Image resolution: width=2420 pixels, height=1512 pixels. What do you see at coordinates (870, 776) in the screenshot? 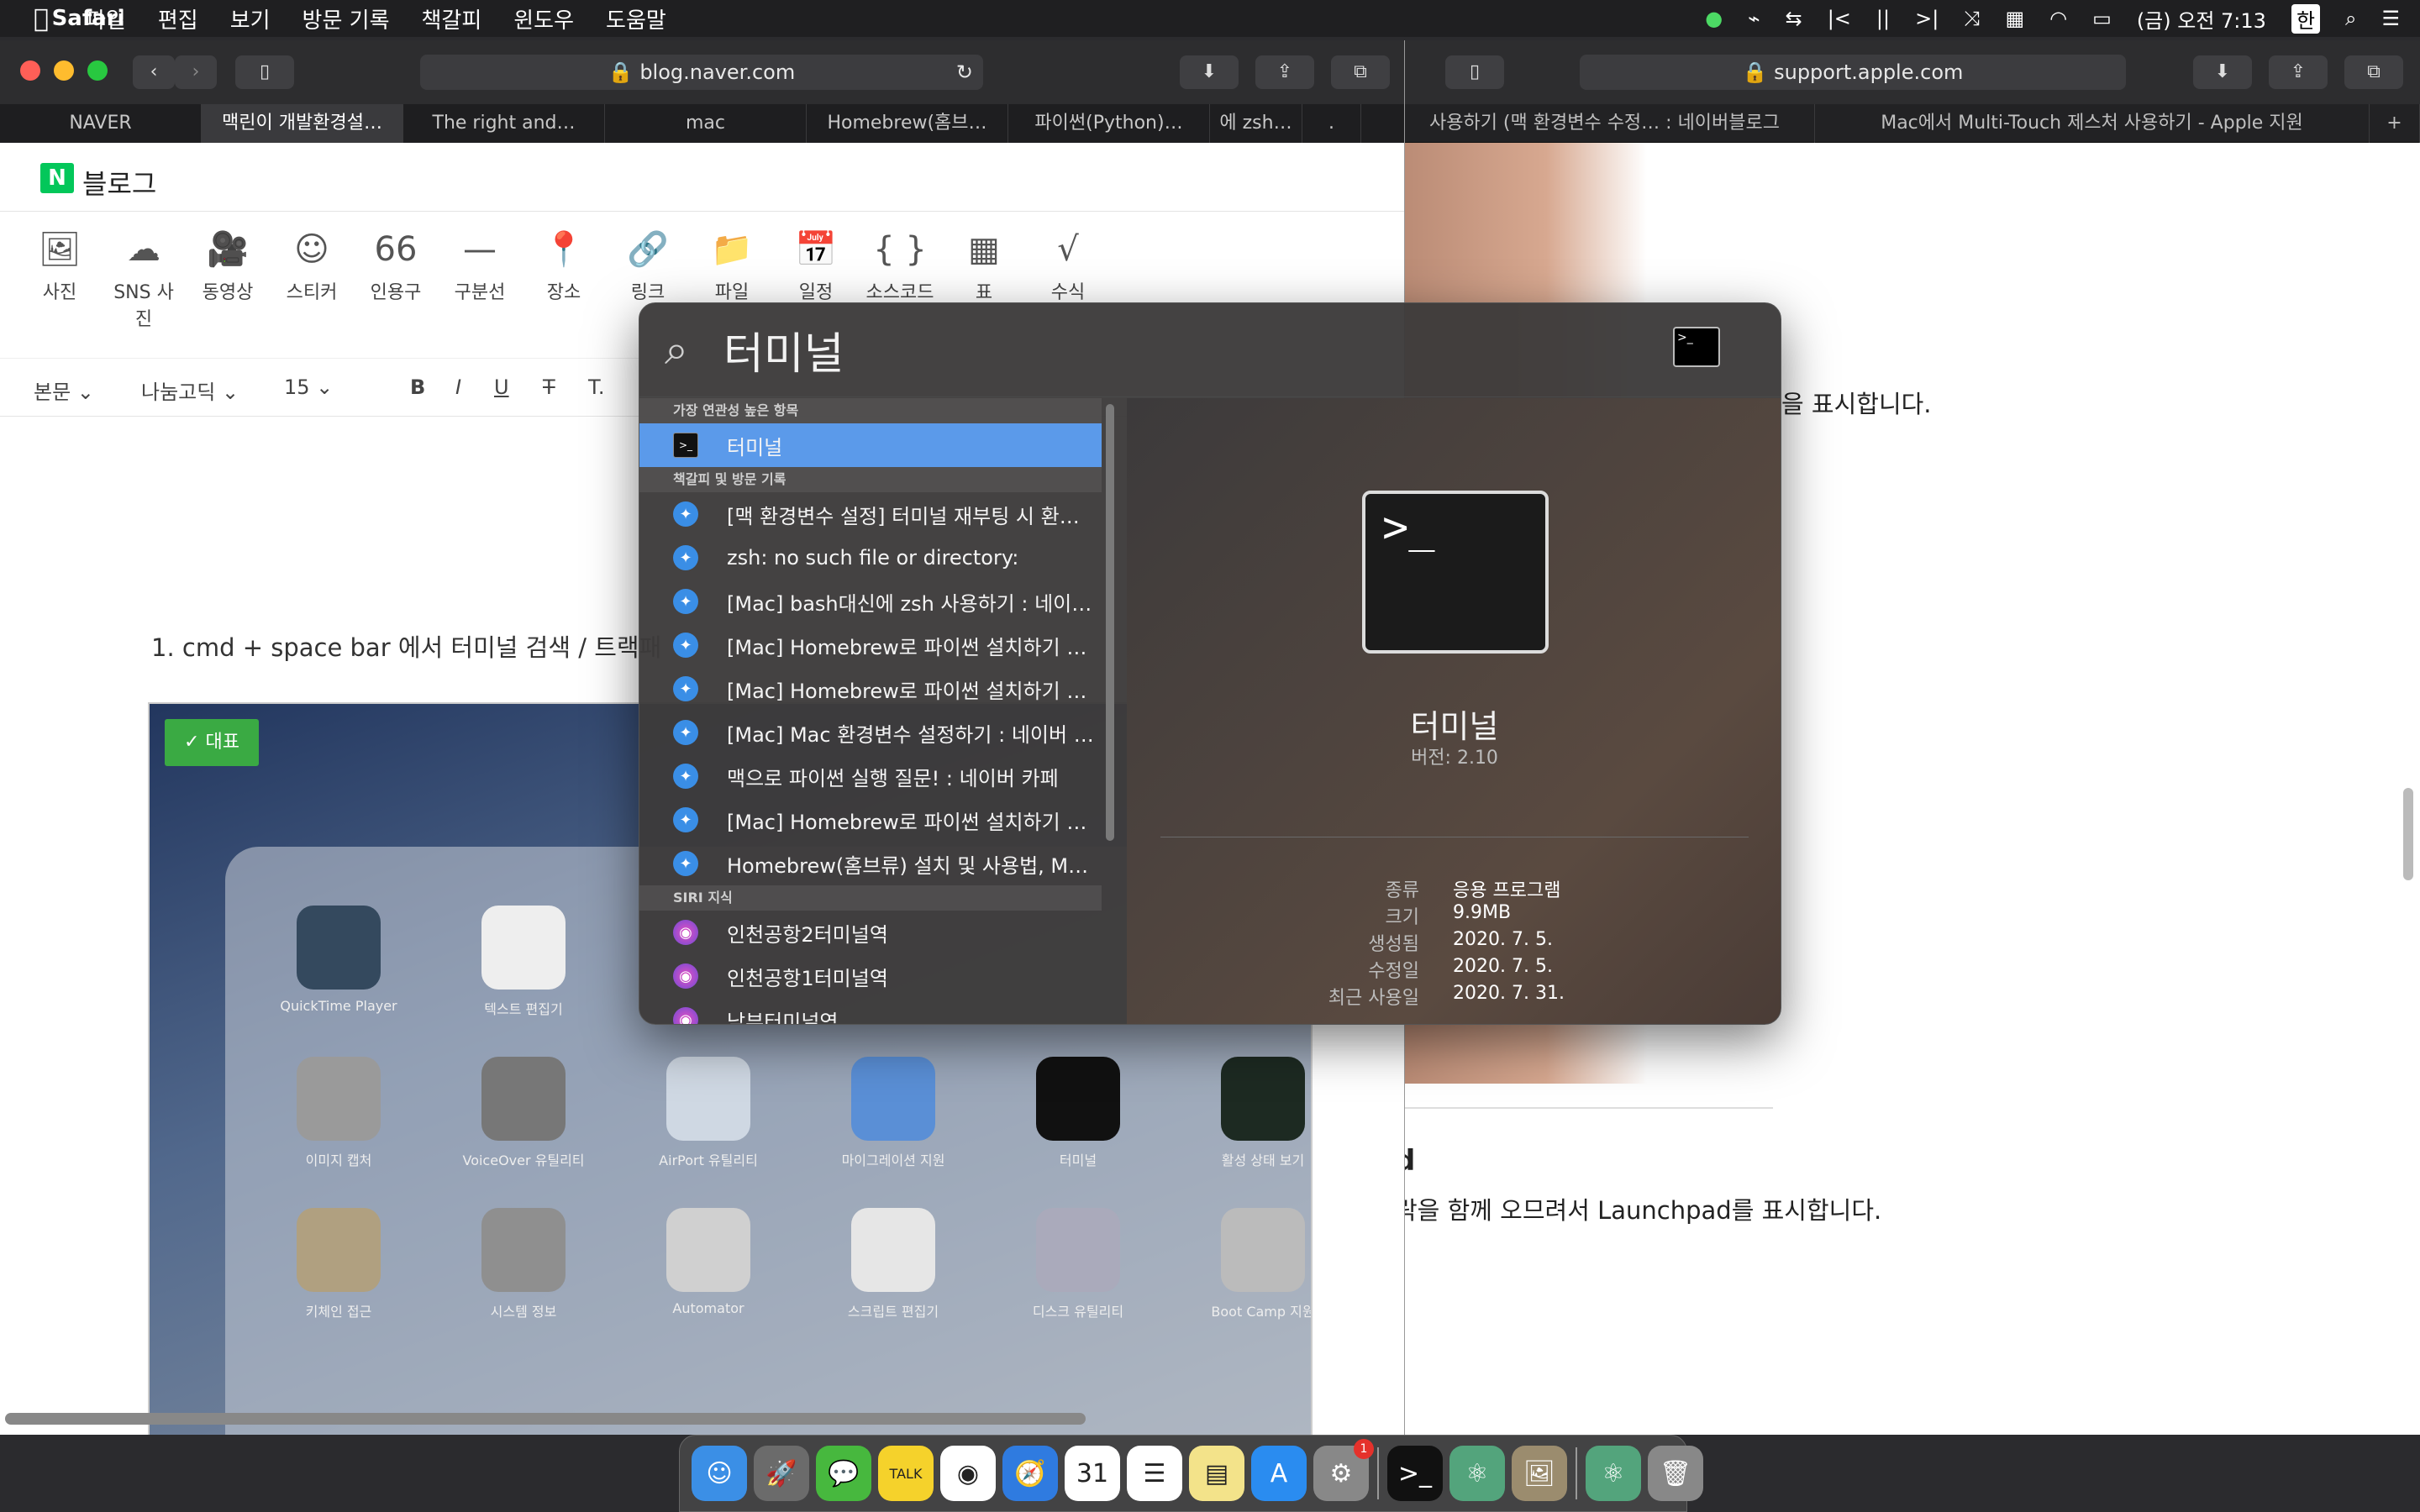
I see `result-bookmark: ✦ 맥으로 파이썬 실행 질문! : 네이버 카페` at bounding box center [870, 776].